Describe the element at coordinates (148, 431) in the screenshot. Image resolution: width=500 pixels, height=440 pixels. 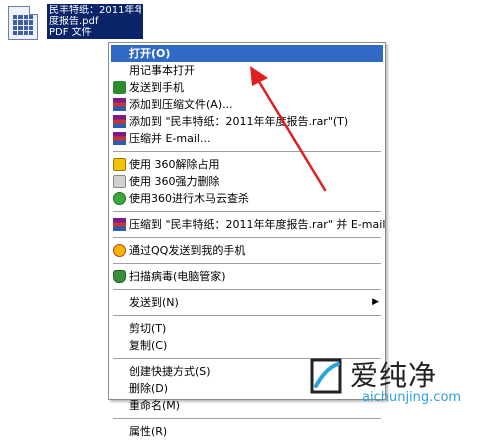
I see `menu-item-label: 属性(R)` at that location.